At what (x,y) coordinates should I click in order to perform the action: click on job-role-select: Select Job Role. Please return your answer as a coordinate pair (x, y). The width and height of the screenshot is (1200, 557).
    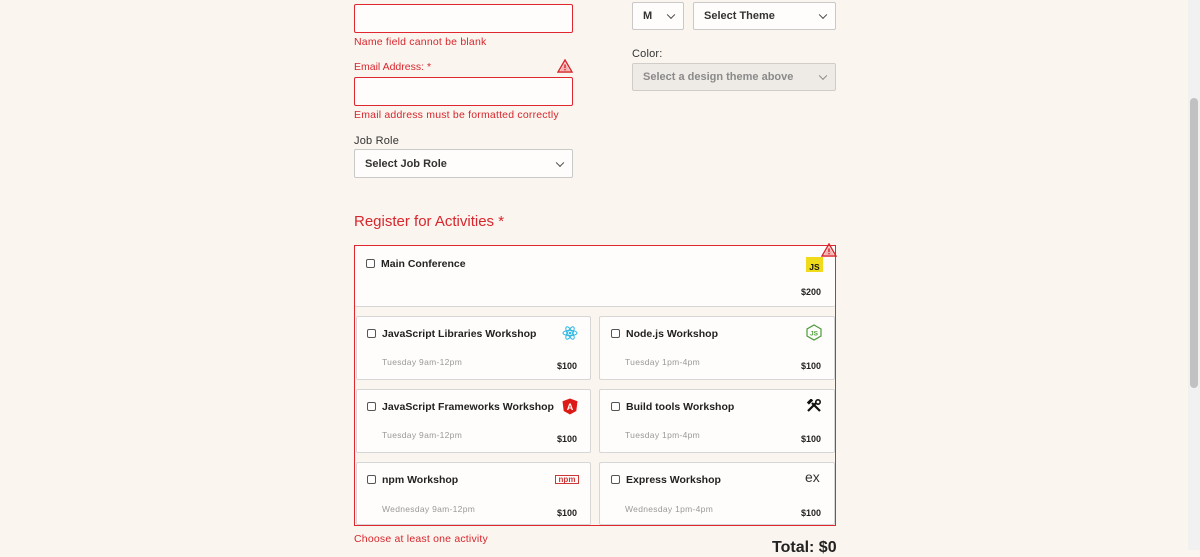
    Looking at the image, I should click on (463, 163).